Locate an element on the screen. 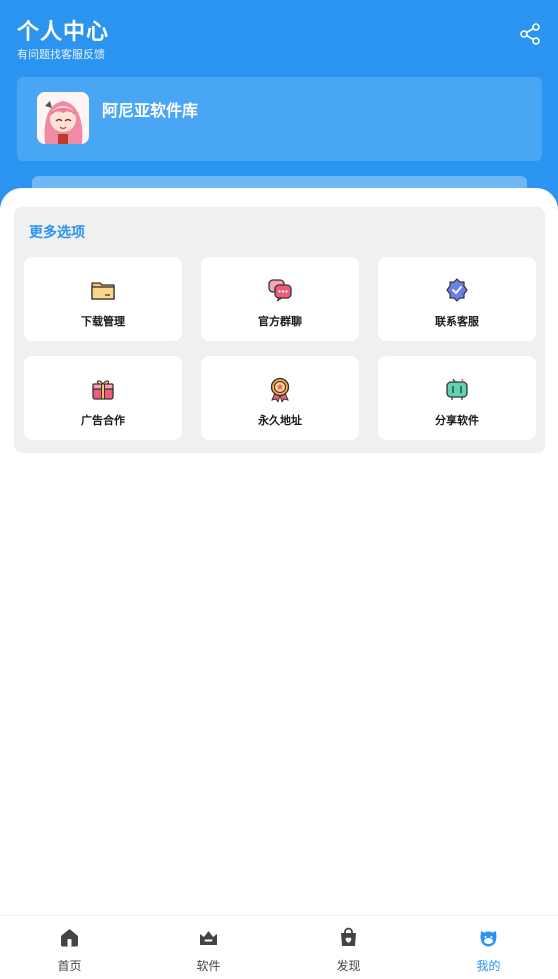 Image resolution: width=558 pixels, height=979 pixels. option-label: 永久地址 is located at coordinates (280, 420).